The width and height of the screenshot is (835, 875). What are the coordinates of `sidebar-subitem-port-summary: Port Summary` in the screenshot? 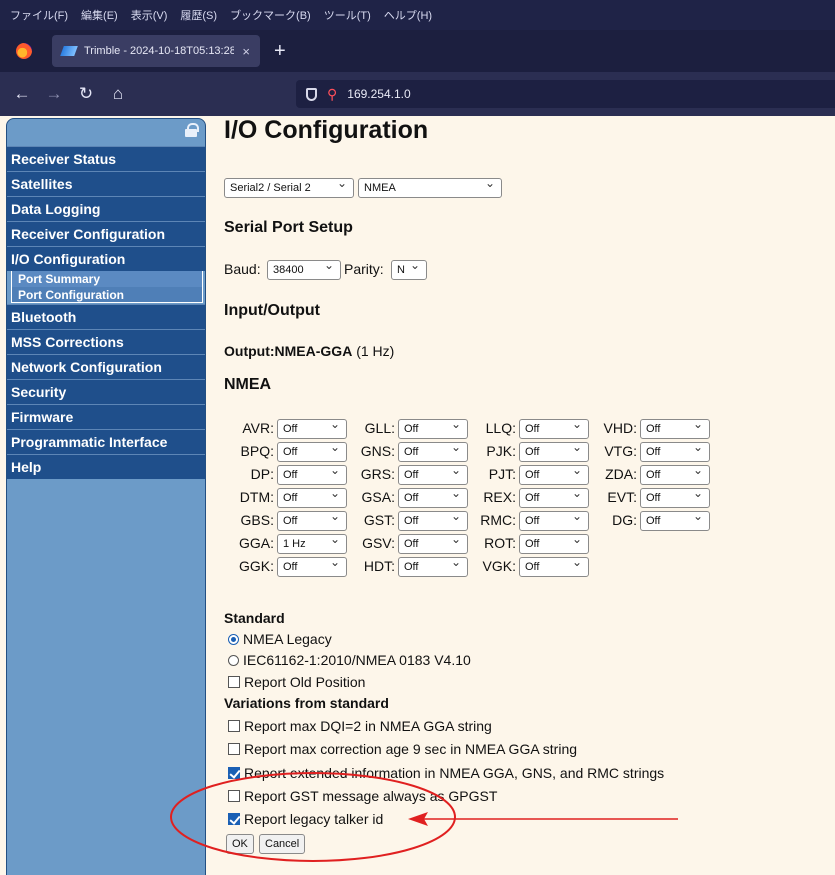 It's located at (107, 279).